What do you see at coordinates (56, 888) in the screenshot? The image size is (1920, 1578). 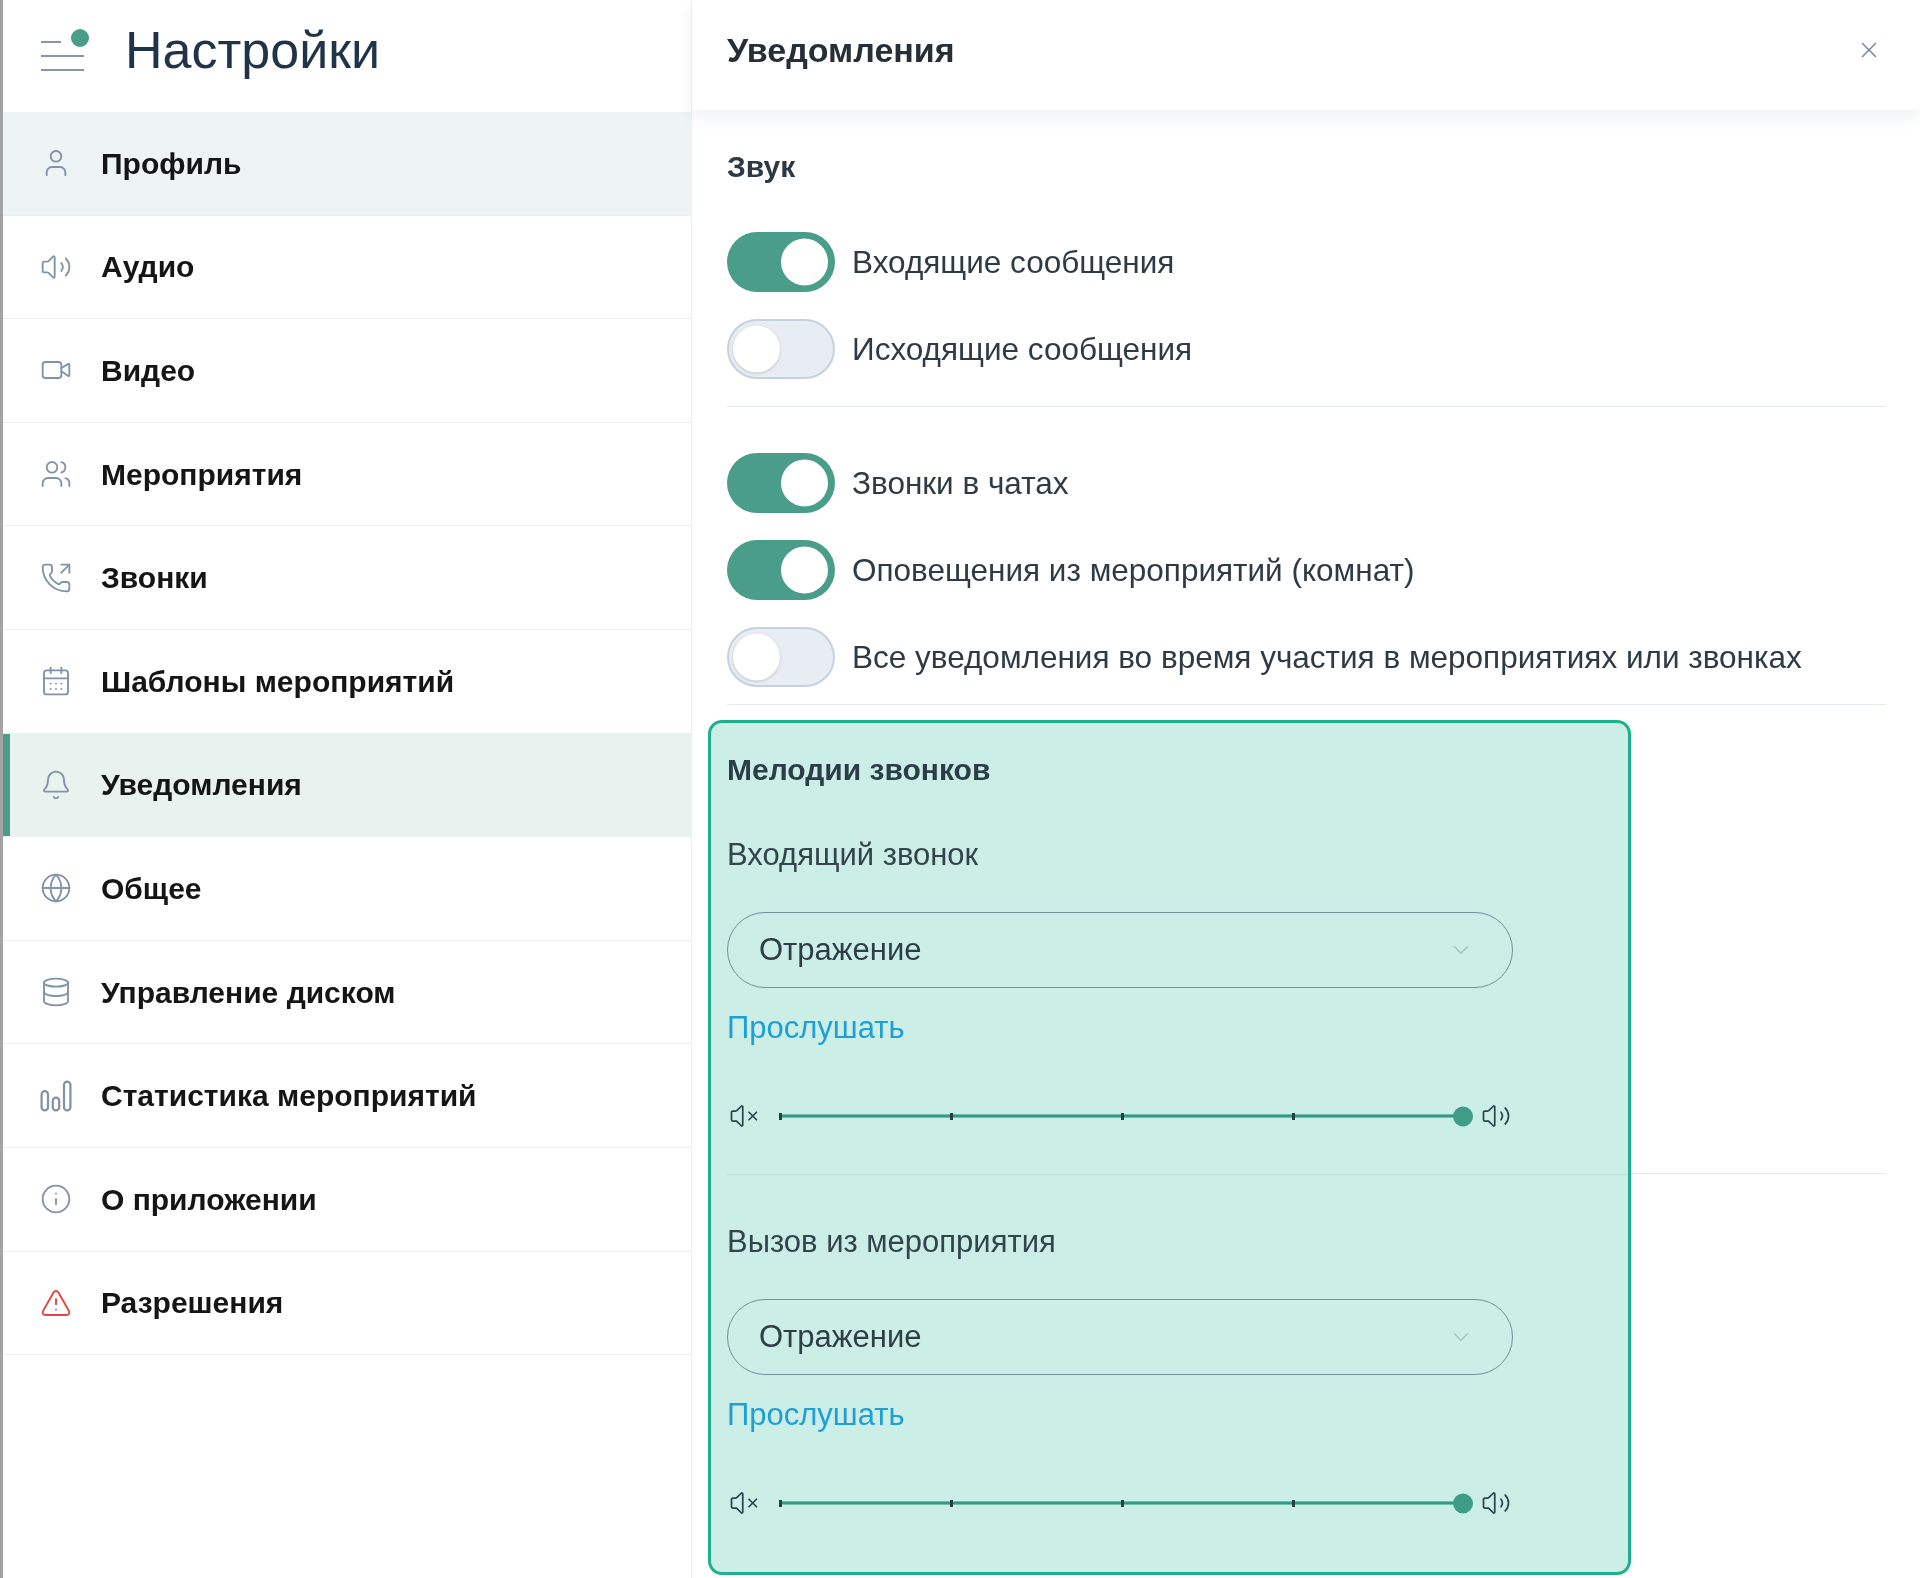 I see `globe-icon` at bounding box center [56, 888].